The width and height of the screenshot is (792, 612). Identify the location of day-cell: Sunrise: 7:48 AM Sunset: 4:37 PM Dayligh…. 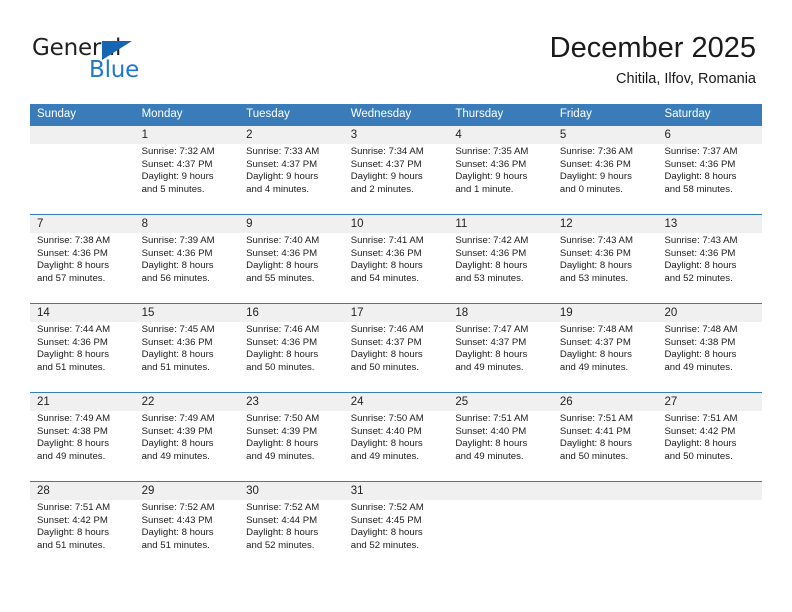
(605, 357).